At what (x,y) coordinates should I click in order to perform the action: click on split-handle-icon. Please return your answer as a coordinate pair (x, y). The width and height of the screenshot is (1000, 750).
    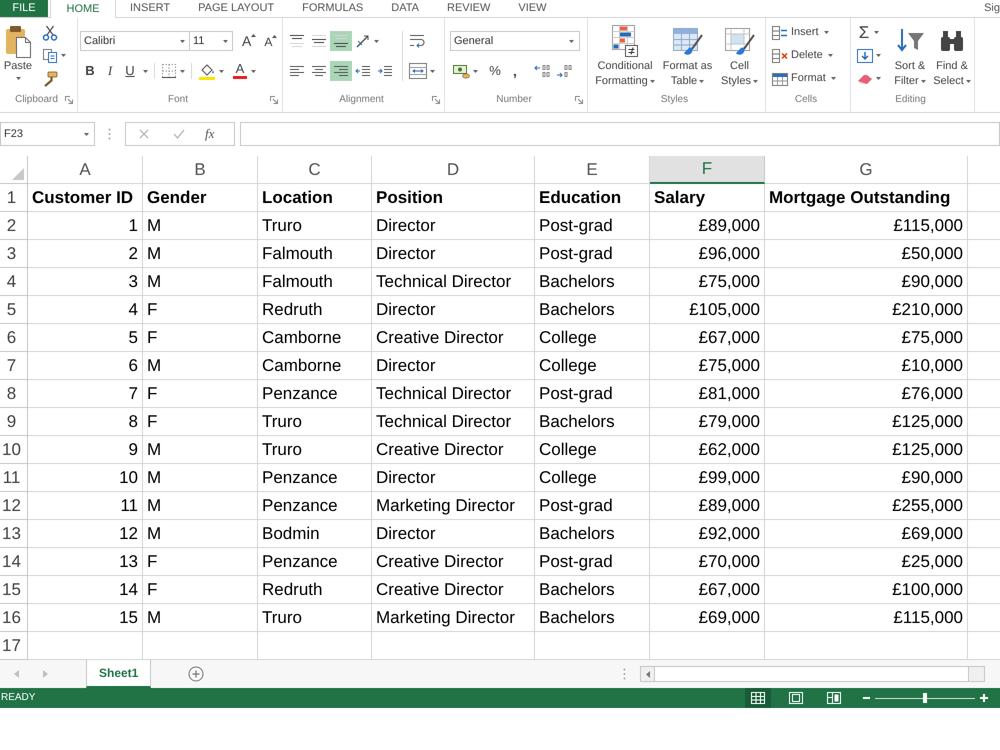
    Looking at the image, I should click on (624, 674).